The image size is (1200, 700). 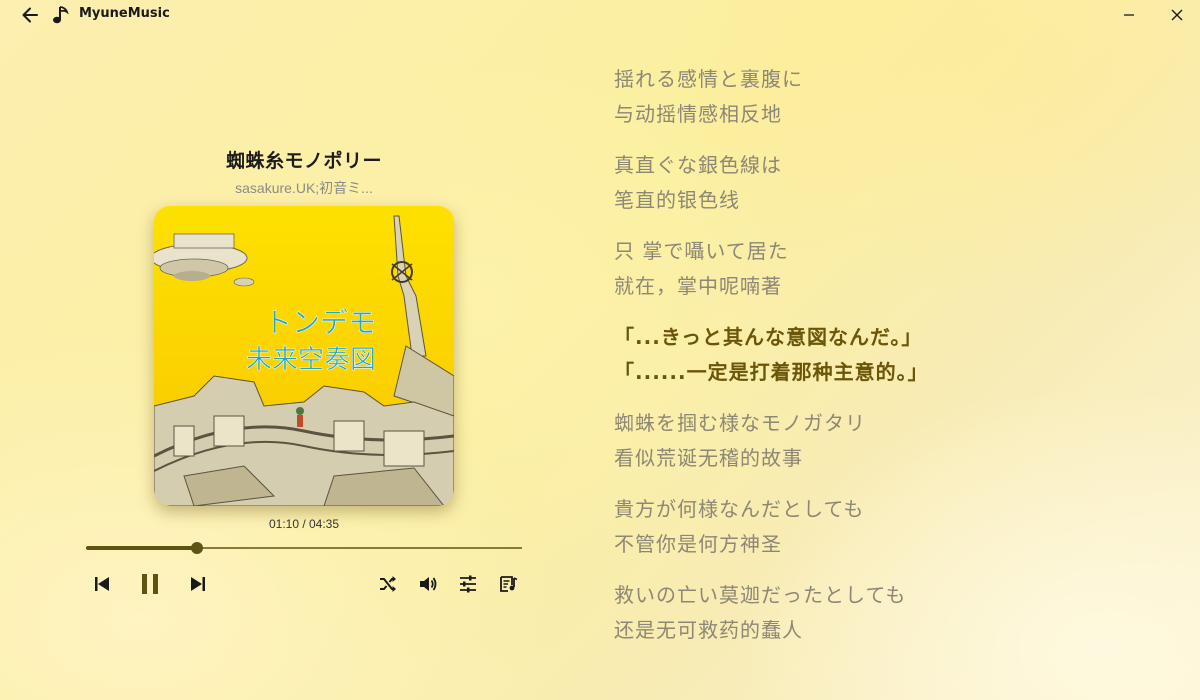 I want to click on lyric-original: 救いの亡い莫迦だったとしても, so click(x=760, y=595).